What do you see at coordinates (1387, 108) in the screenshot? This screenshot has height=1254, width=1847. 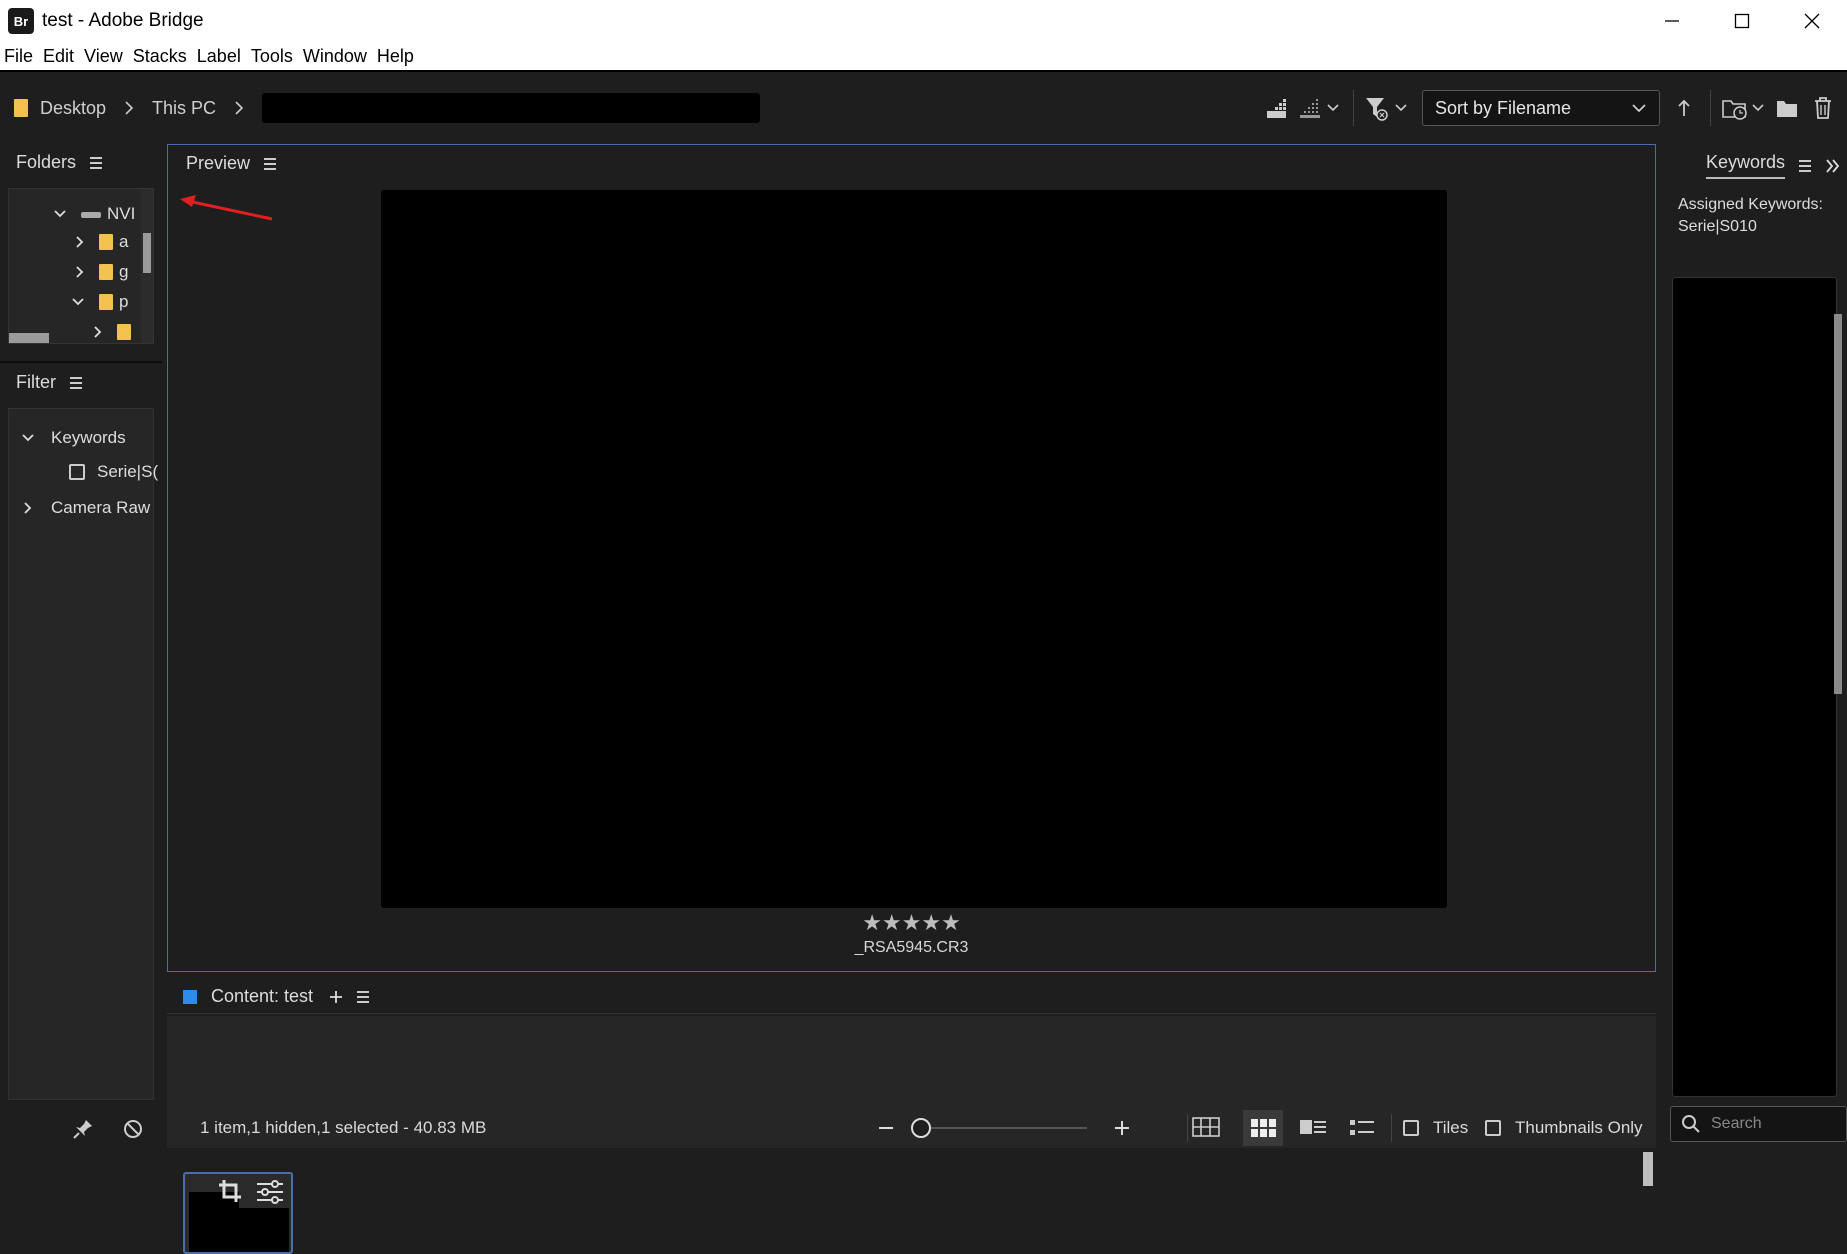 I see `filter-items-icon` at bounding box center [1387, 108].